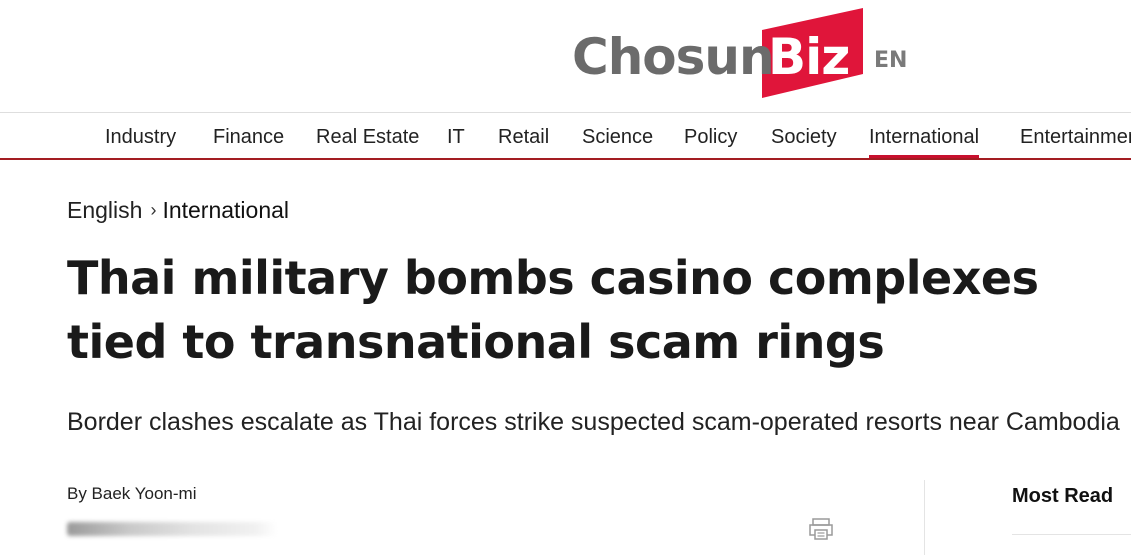 Image resolution: width=1131 pixels, height=555 pixels. Describe the element at coordinates (710, 137) in the screenshot. I see `nav-item-policy: Policy` at that location.